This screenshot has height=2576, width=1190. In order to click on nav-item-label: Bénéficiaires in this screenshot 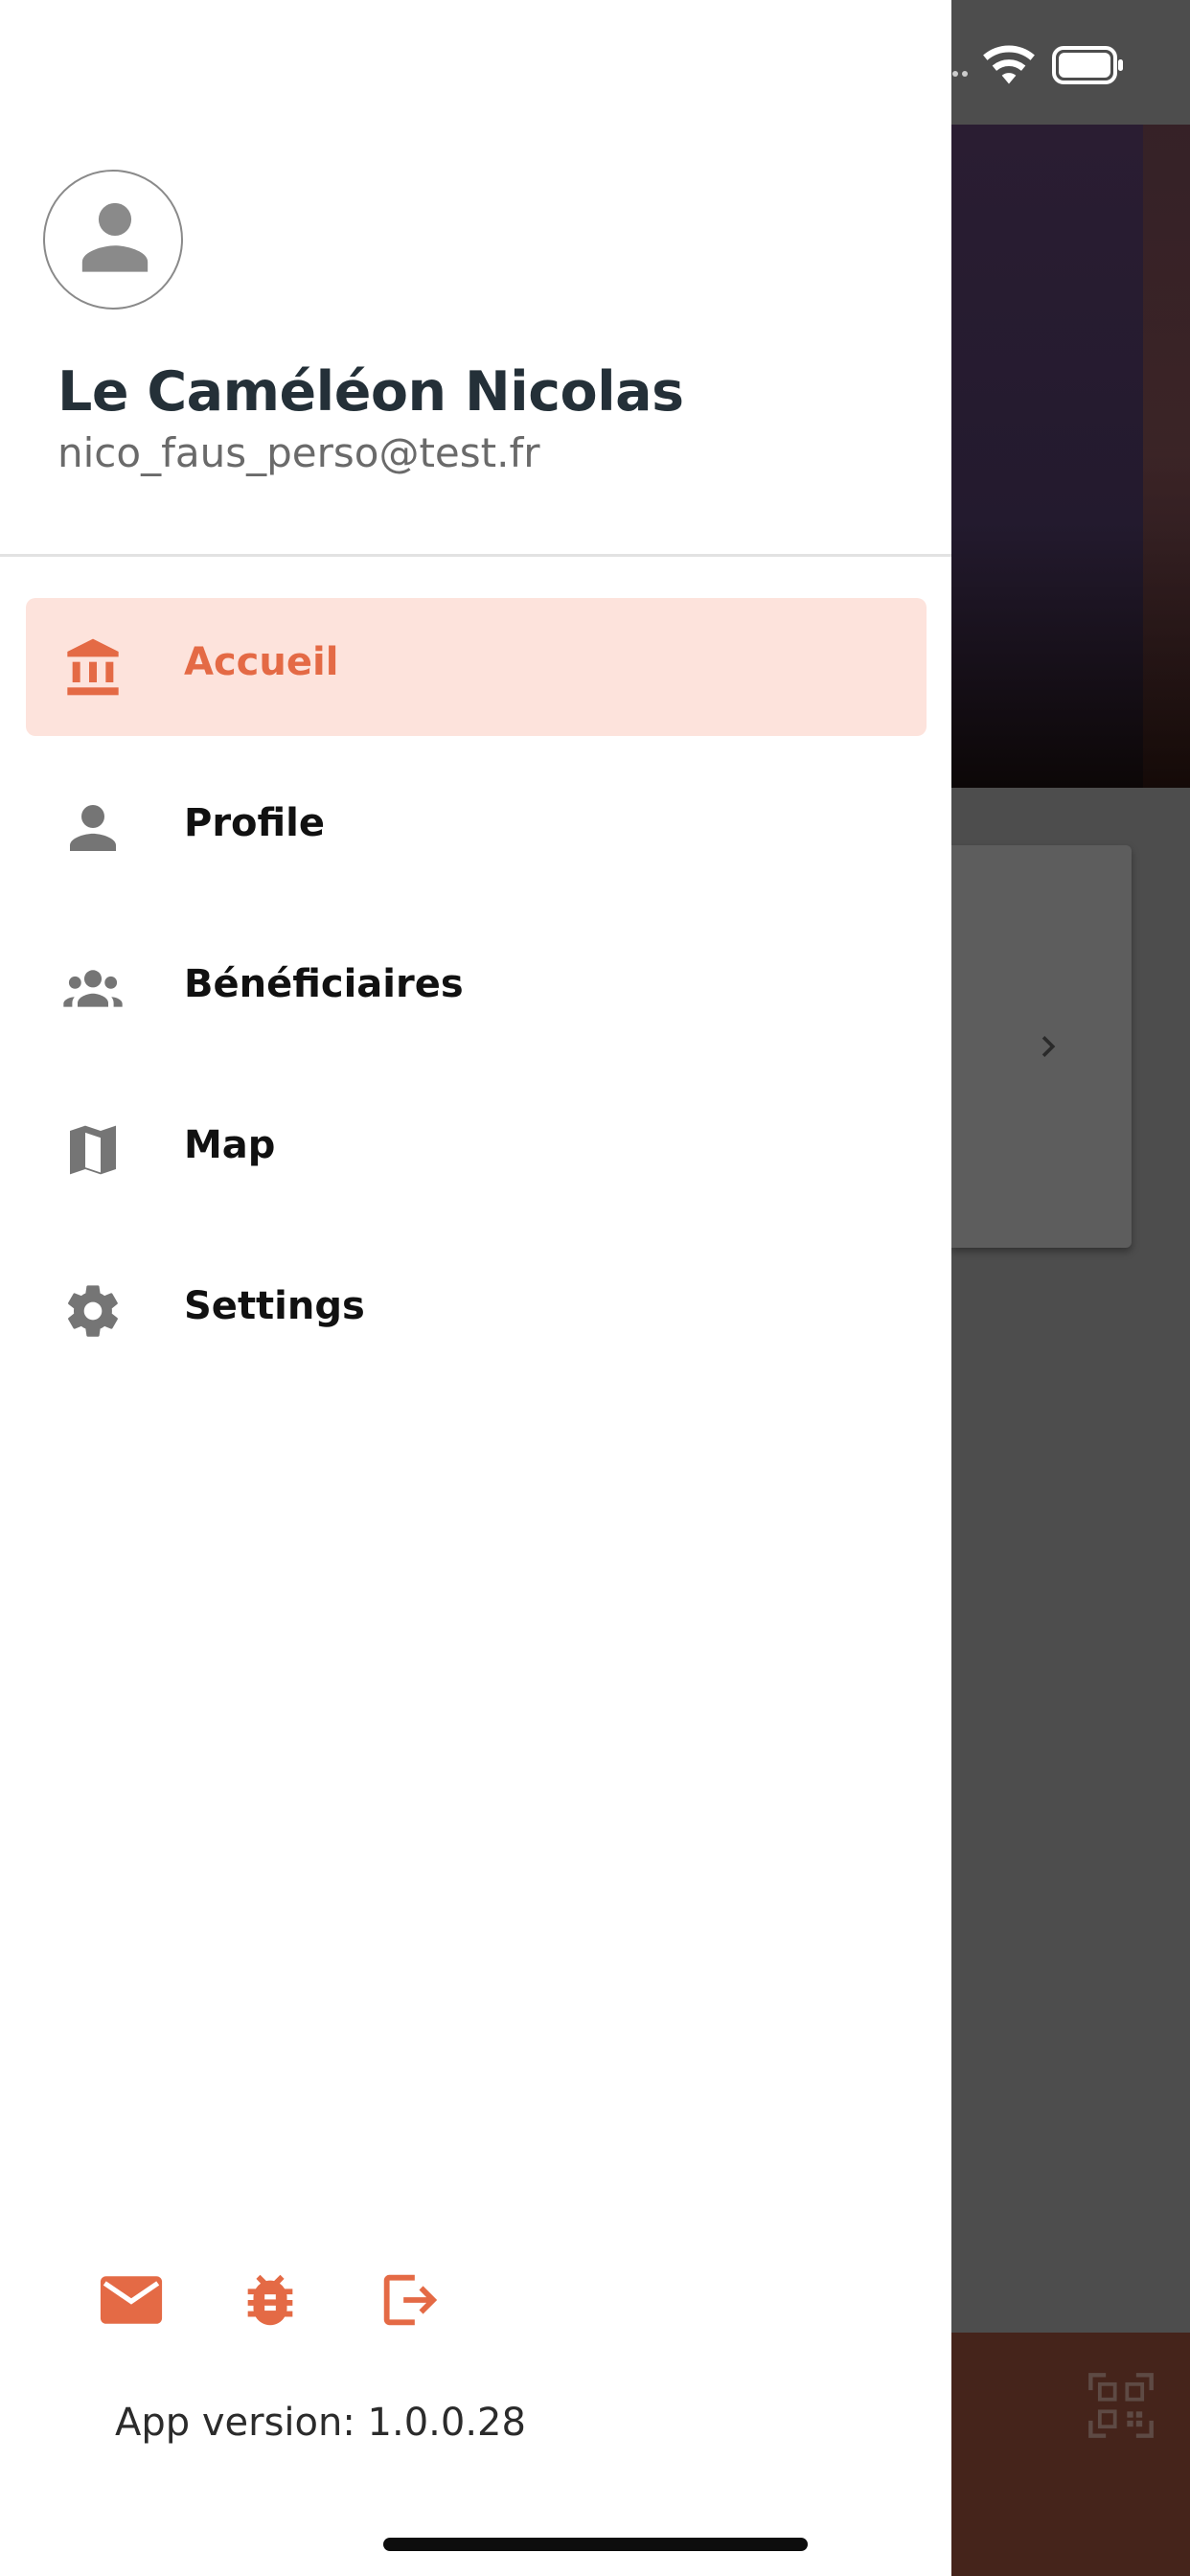, I will do `click(324, 984)`.